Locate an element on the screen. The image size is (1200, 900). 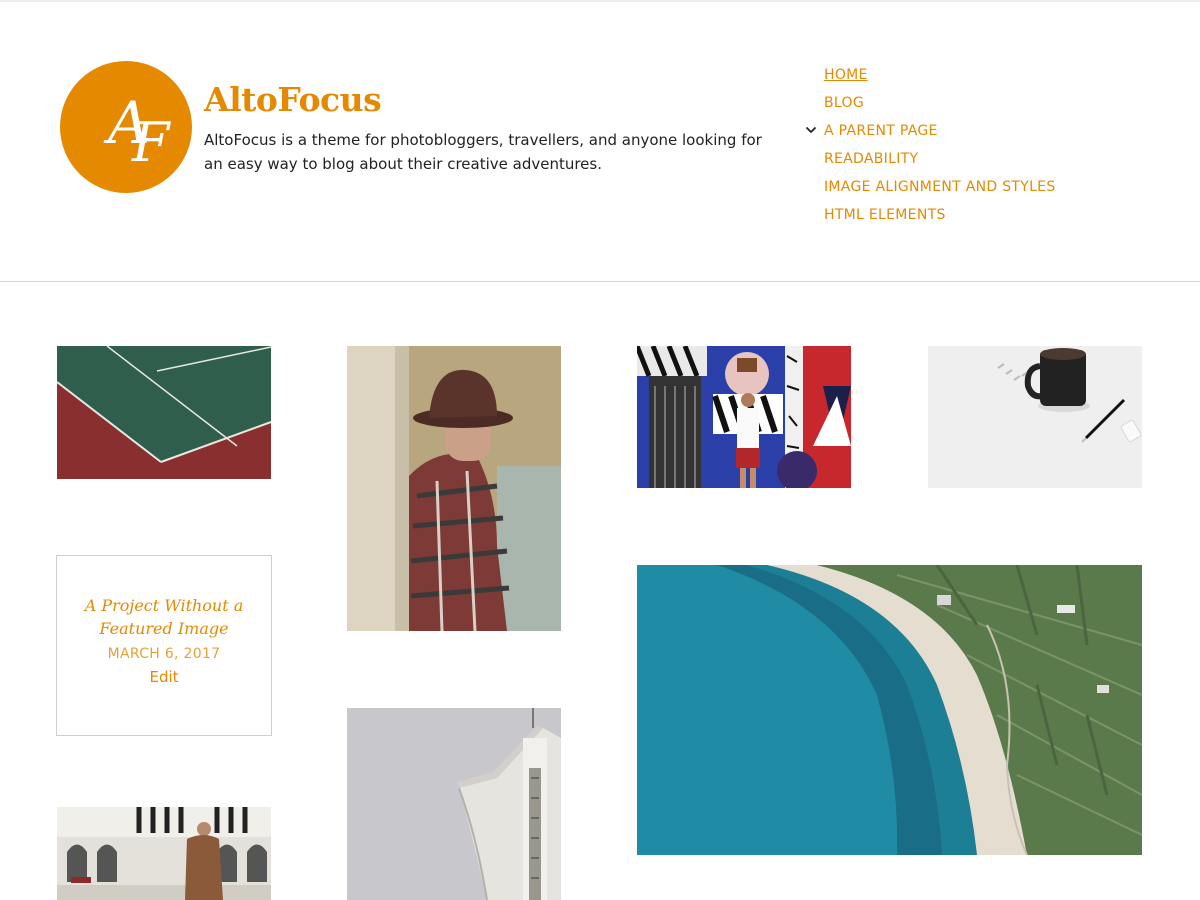
mural-woman-image is located at coordinates (744, 417).